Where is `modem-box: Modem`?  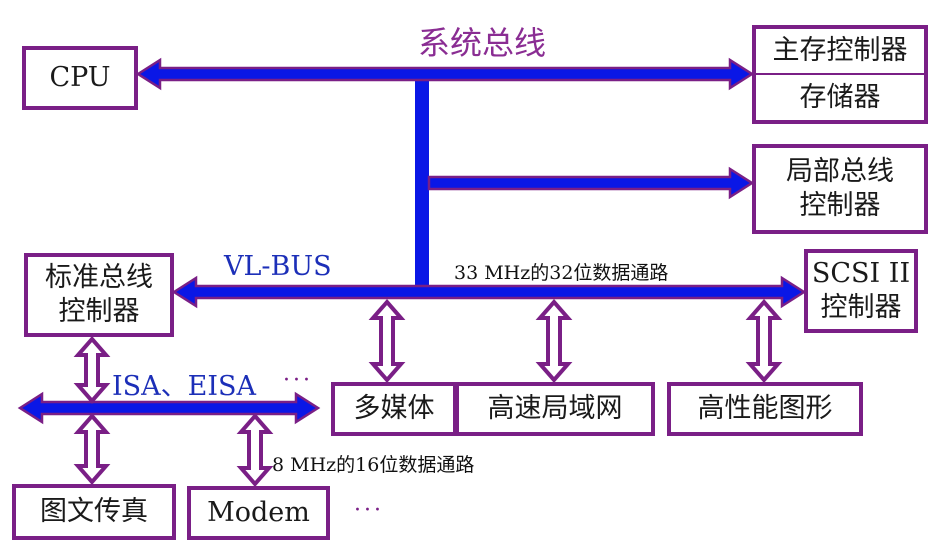 modem-box: Modem is located at coordinates (258, 513).